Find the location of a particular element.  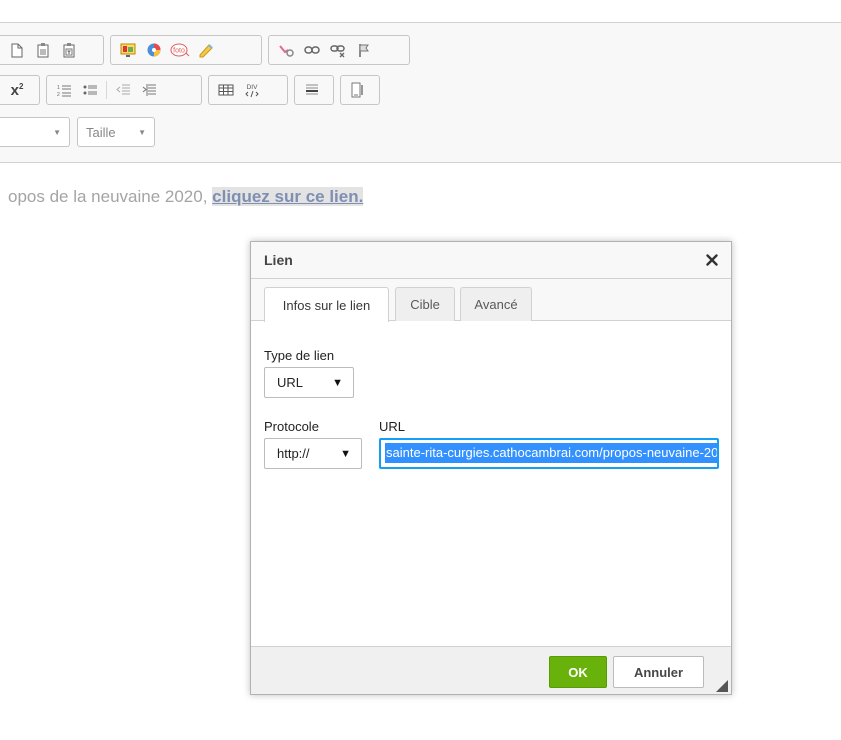

link-group is located at coordinates (339, 50).